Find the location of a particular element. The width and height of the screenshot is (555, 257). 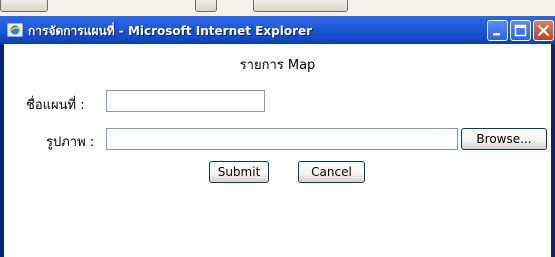

form-heading: รายการ Map is located at coordinates (277, 65).